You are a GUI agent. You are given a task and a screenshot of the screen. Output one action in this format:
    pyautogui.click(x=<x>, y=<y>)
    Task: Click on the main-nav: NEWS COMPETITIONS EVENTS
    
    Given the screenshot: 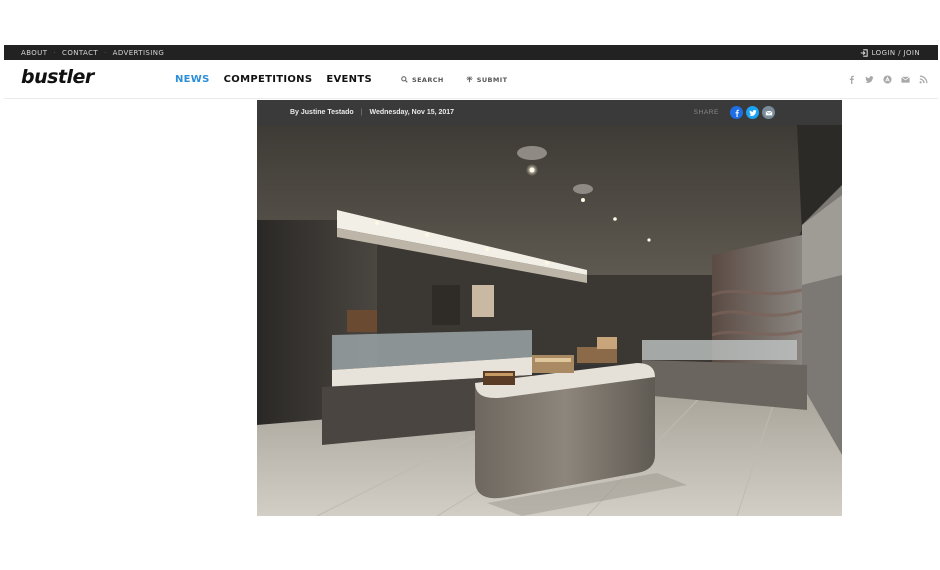 What is the action you would take?
    pyautogui.click(x=273, y=79)
    